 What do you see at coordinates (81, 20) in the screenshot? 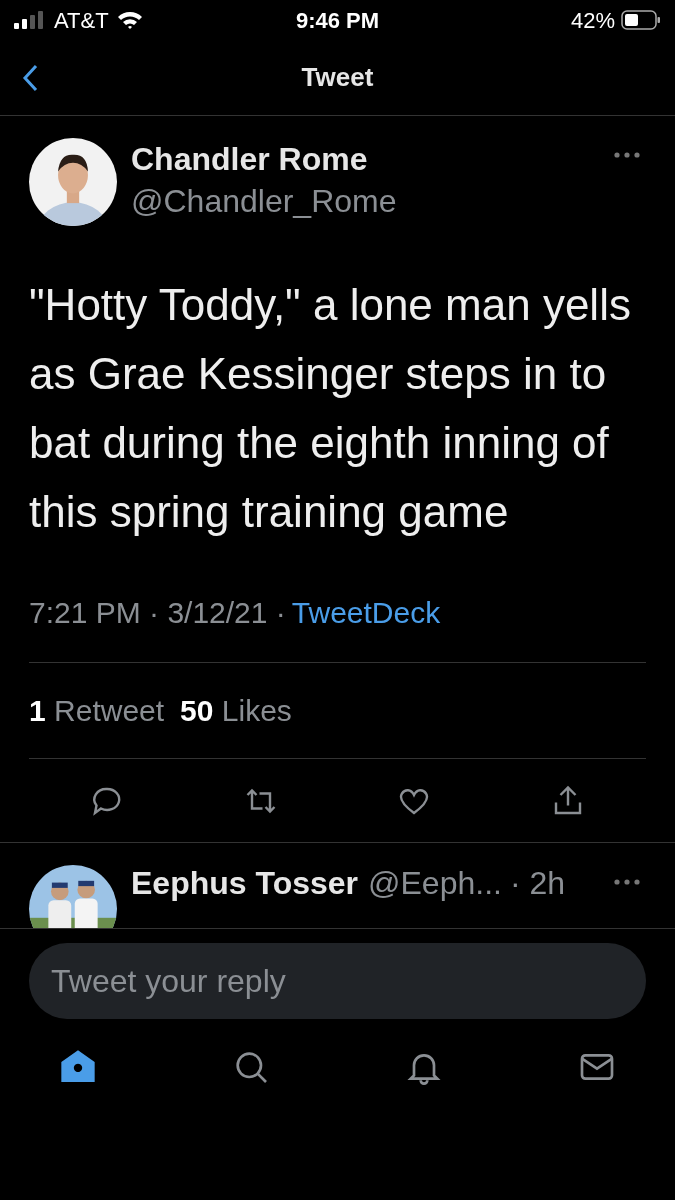
I see `carrier-name: AT&T` at bounding box center [81, 20].